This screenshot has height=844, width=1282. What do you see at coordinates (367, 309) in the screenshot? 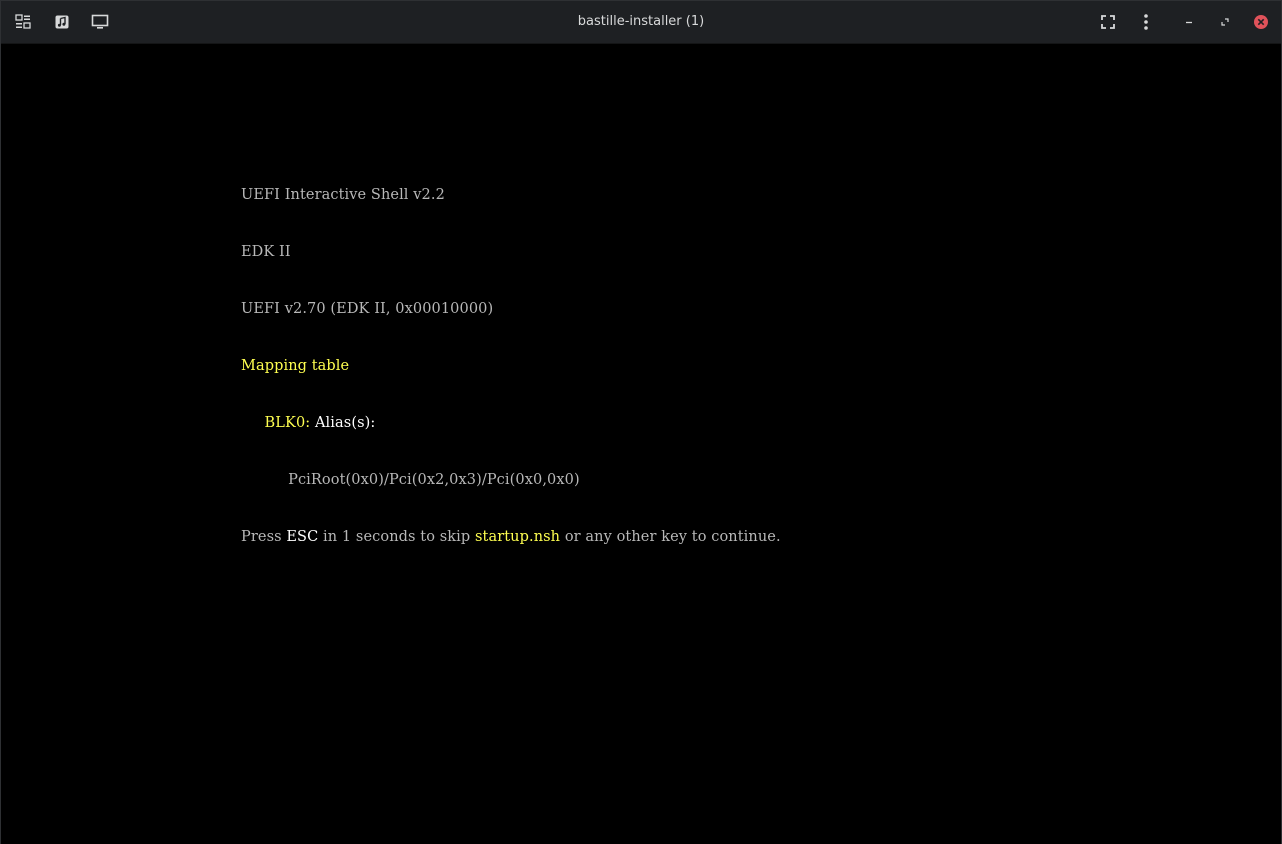
I see `uefi-version-line: UEFI v2.70 (EDK II, 0x00010000)` at bounding box center [367, 309].